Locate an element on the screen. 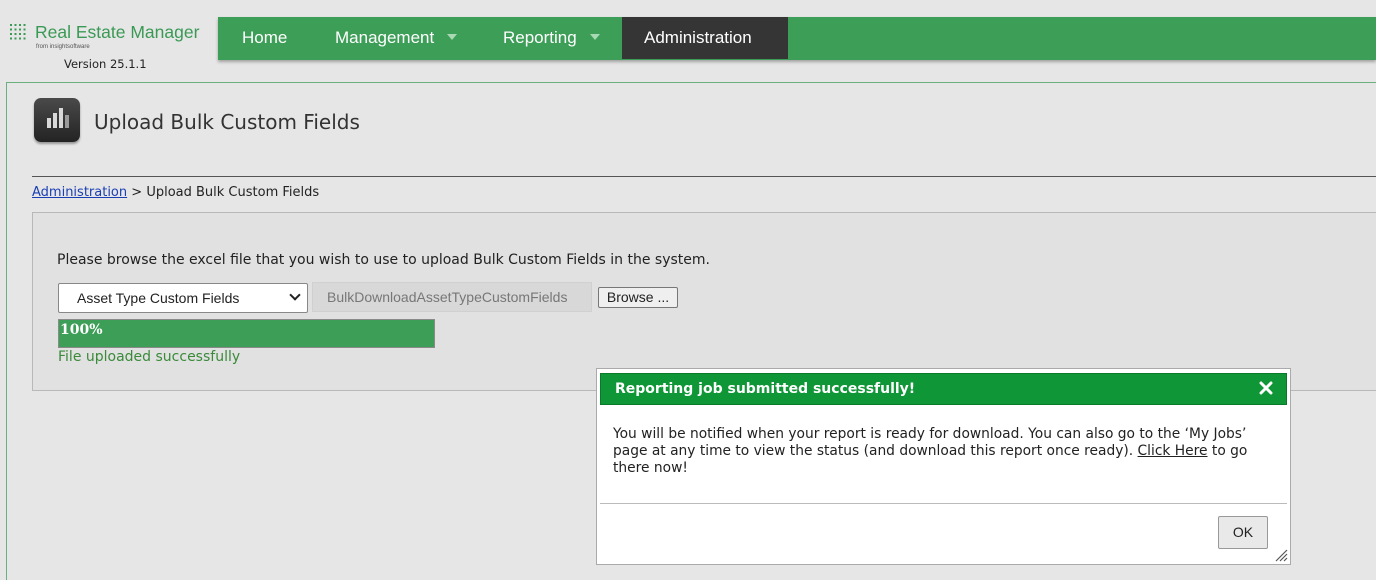 The height and width of the screenshot is (580, 1376). upload-progress-bar: 100% is located at coordinates (246, 333).